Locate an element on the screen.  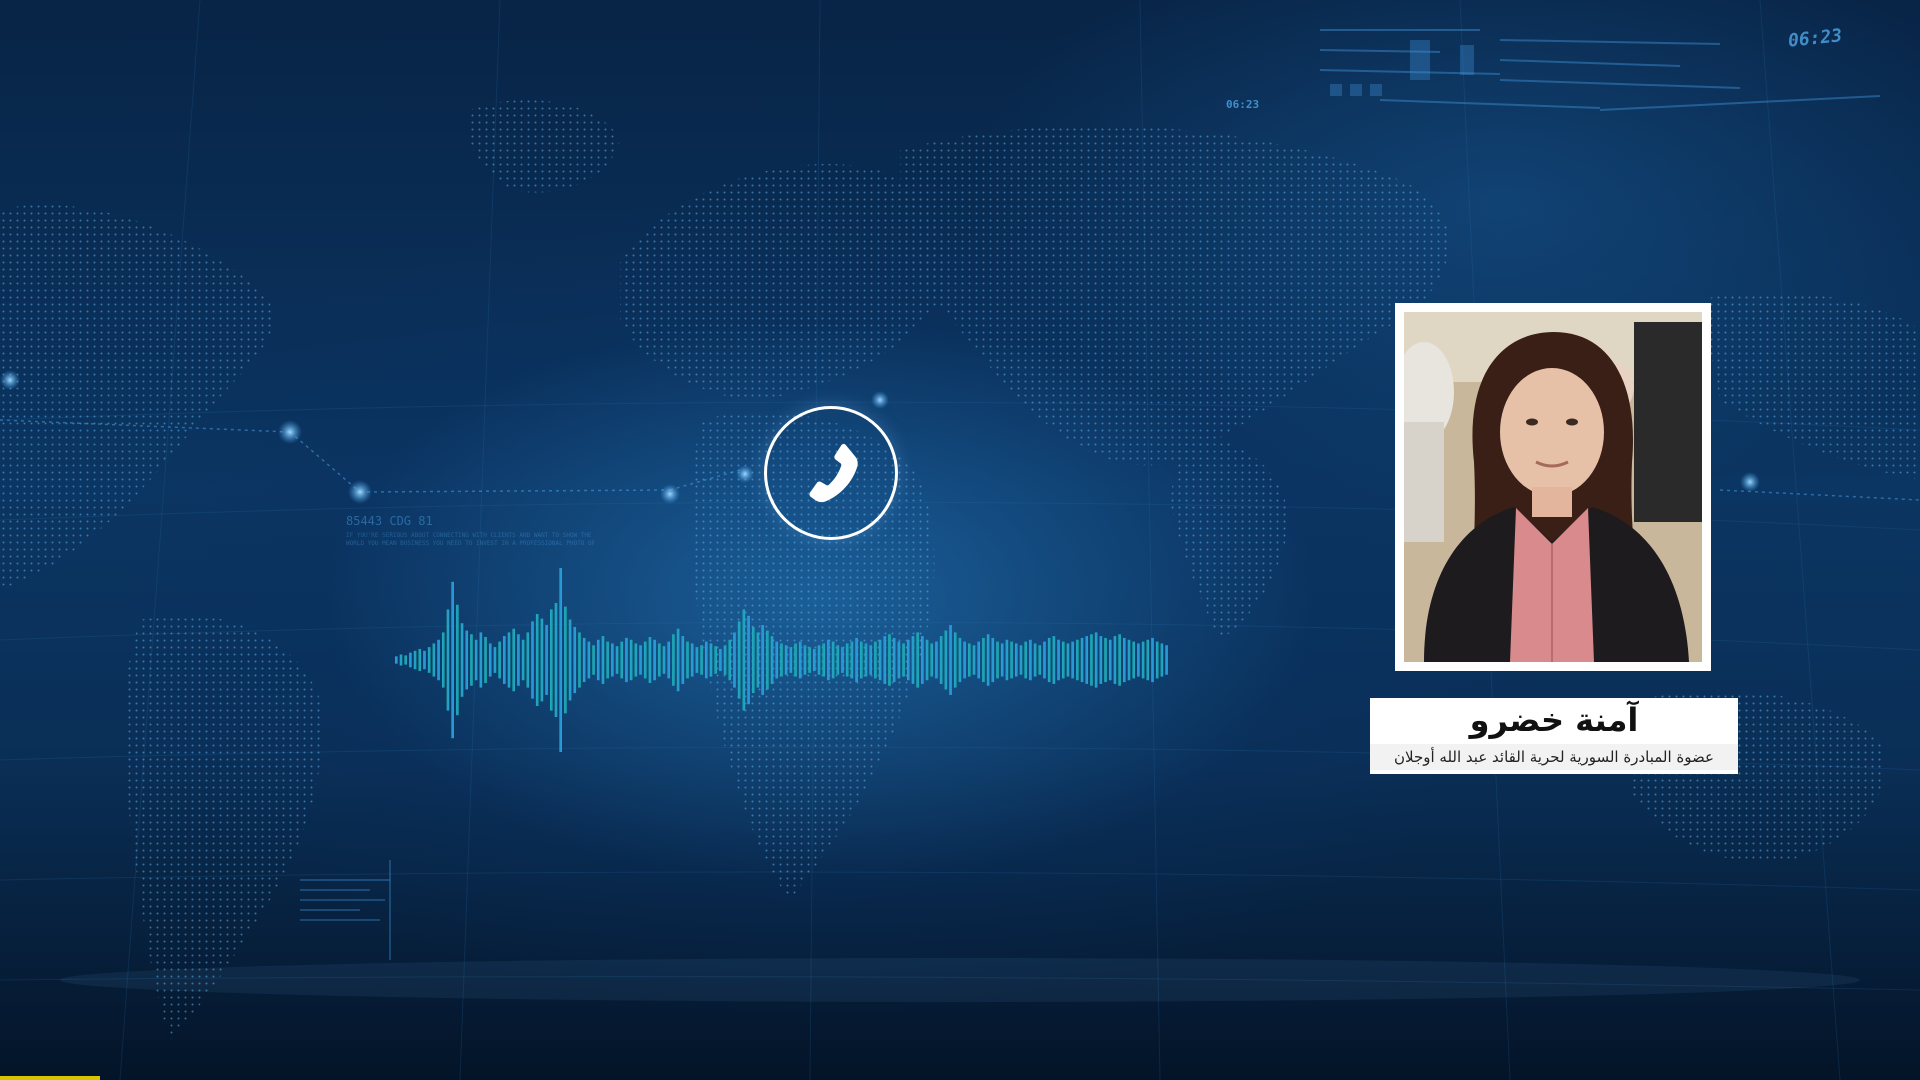
phone-icon is located at coordinates (833, 473).